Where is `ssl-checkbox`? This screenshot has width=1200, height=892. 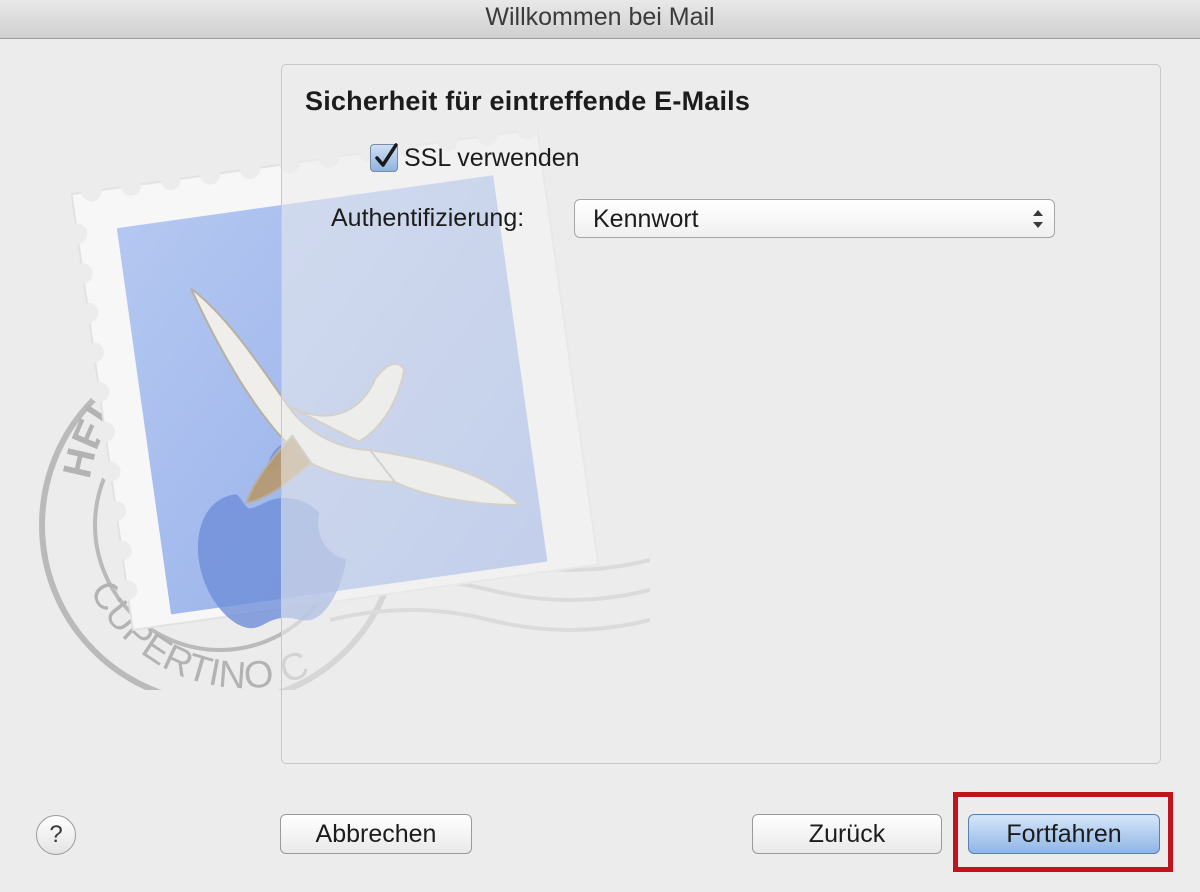
ssl-checkbox is located at coordinates (384, 157).